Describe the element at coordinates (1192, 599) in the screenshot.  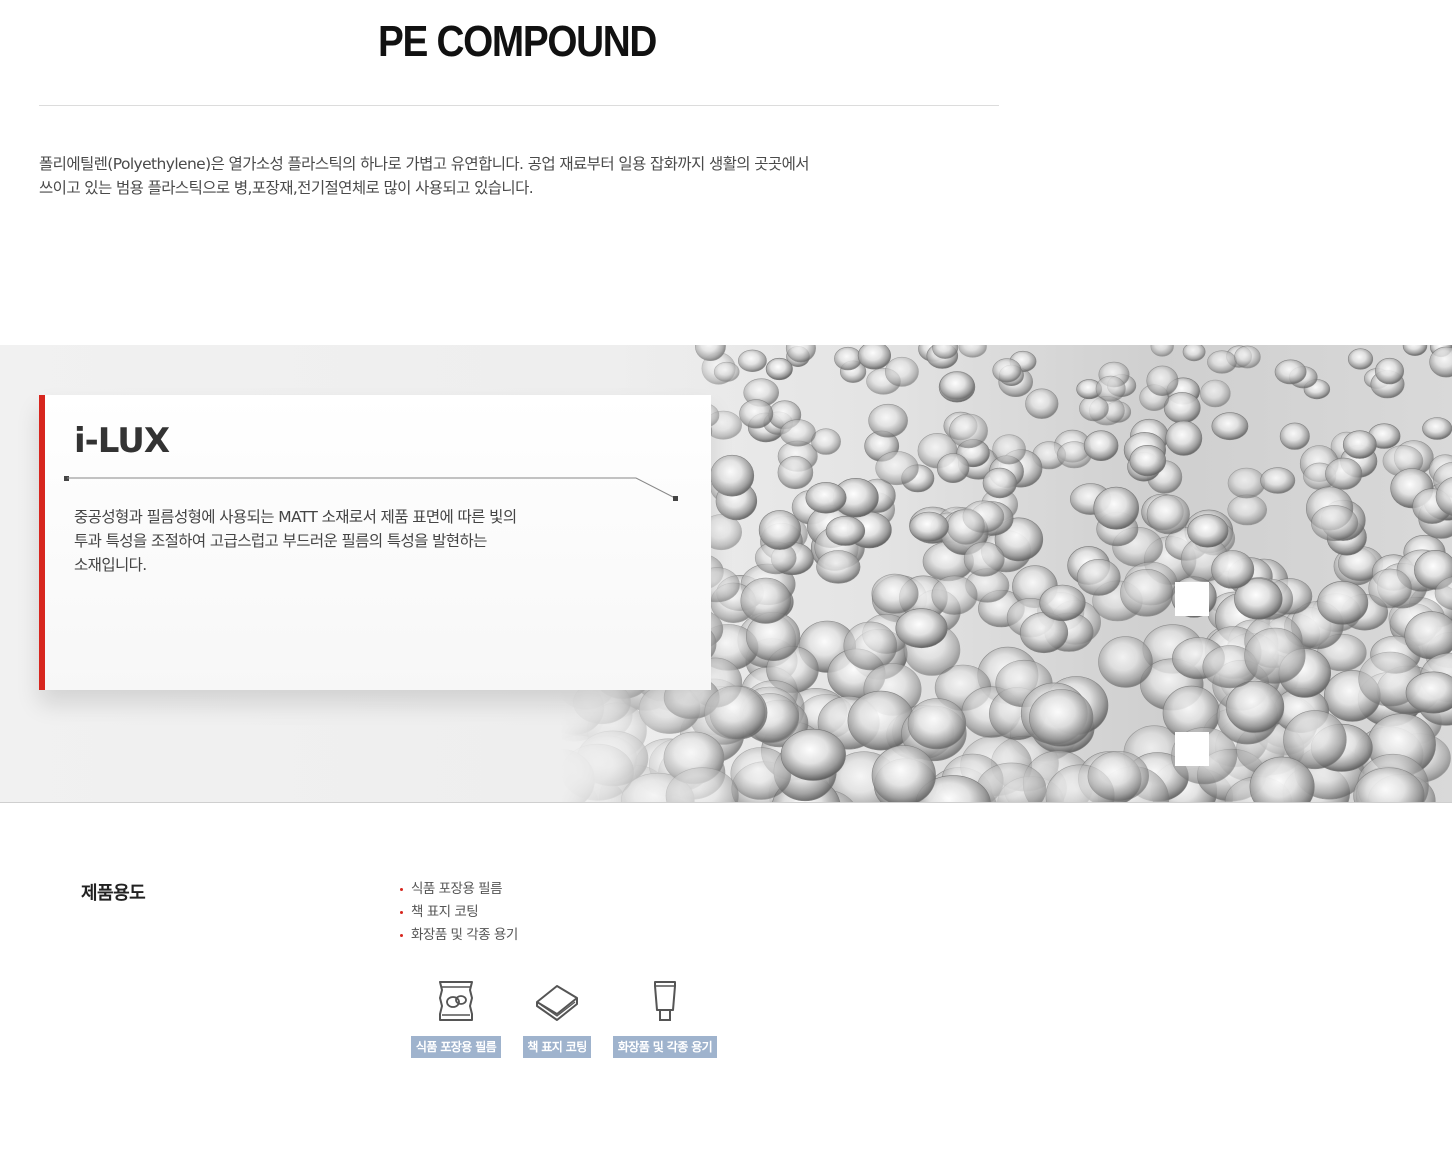
I see `slider-prev-button` at that location.